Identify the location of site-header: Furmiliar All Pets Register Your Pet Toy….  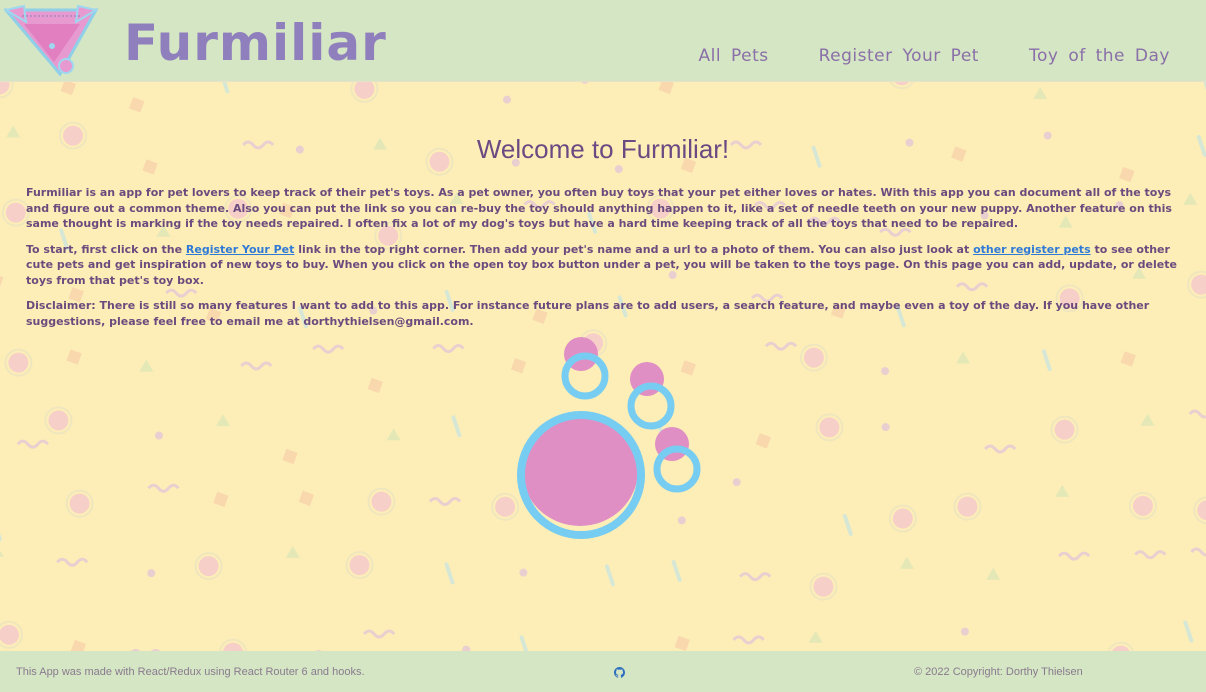
(603, 41).